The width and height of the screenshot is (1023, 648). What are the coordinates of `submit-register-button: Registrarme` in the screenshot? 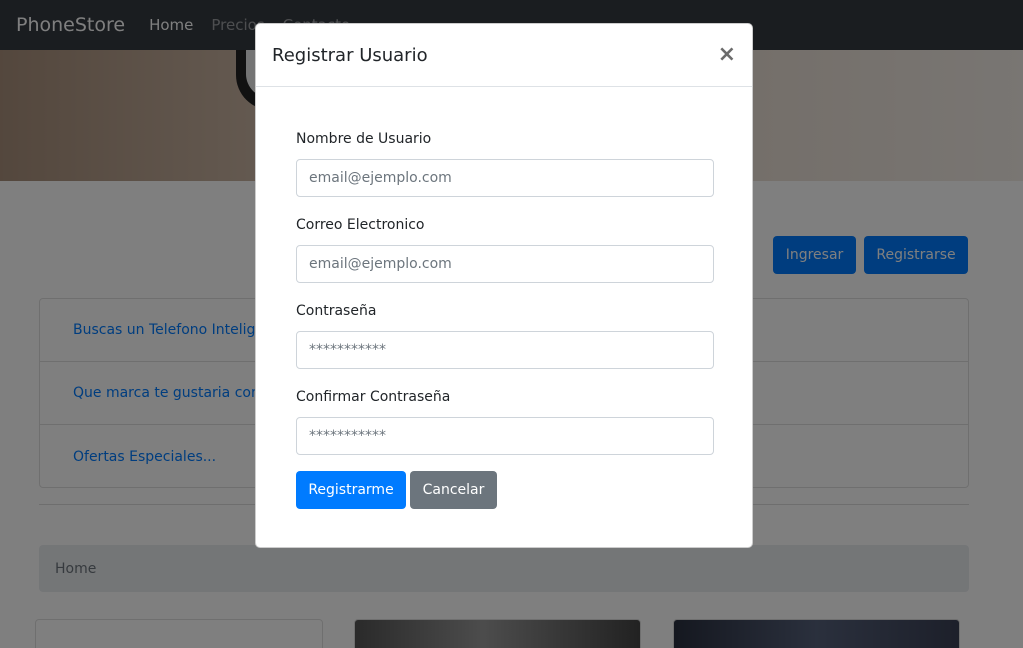 It's located at (351, 490).